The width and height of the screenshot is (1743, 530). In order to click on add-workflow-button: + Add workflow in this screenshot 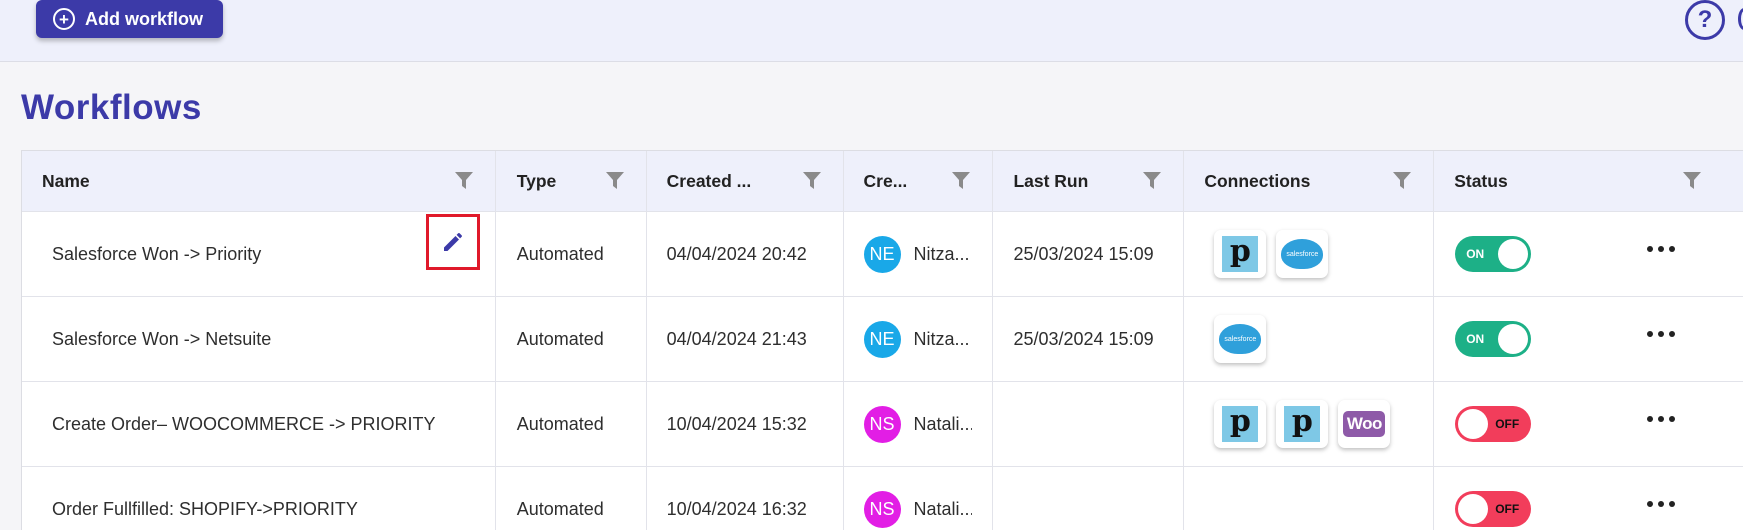, I will do `click(129, 19)`.